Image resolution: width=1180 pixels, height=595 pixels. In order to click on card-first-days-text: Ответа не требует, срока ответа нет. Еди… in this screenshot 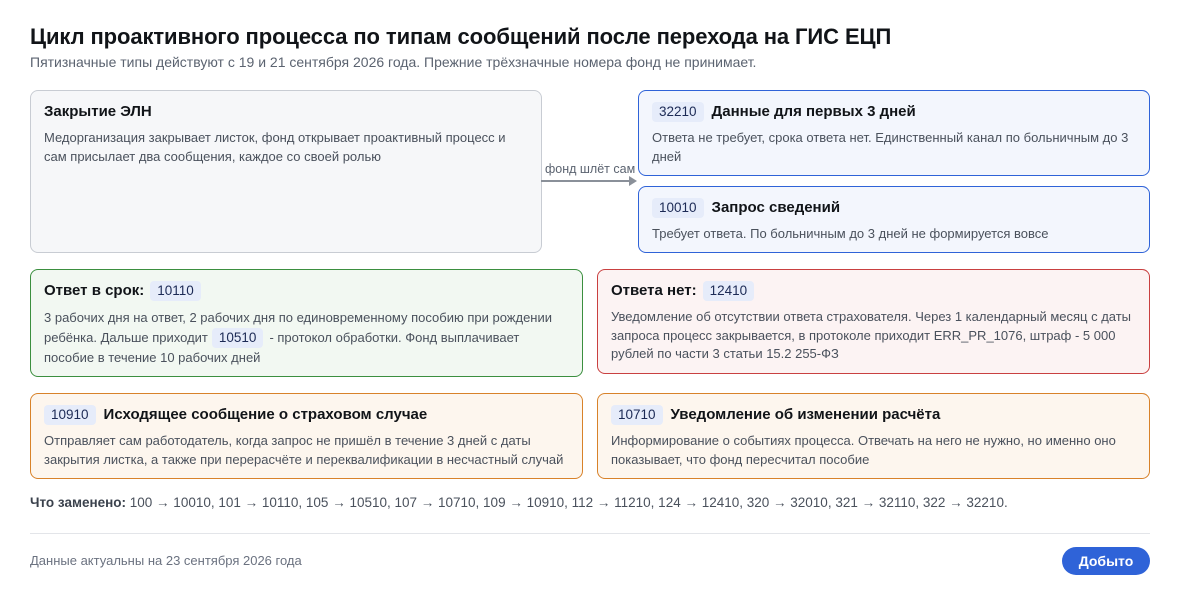, I will do `click(890, 147)`.